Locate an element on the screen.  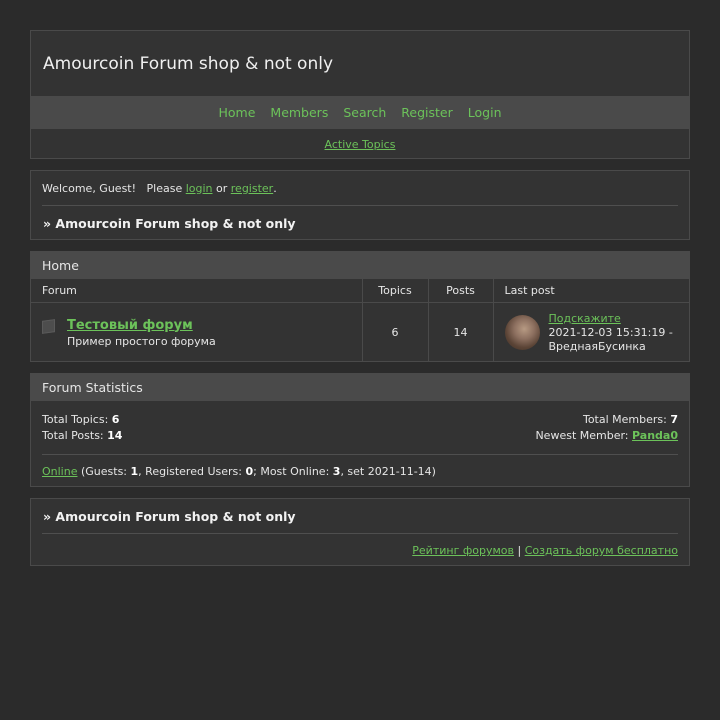
posts-count: 14 is located at coordinates (460, 332).